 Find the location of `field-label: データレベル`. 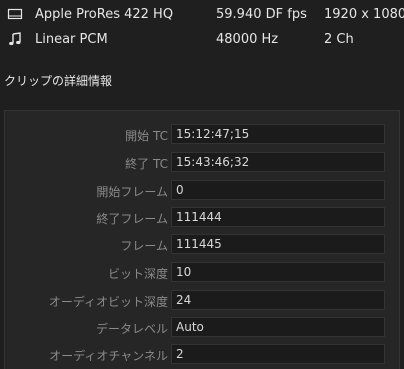

field-label: データレベル is located at coordinates (131, 329).